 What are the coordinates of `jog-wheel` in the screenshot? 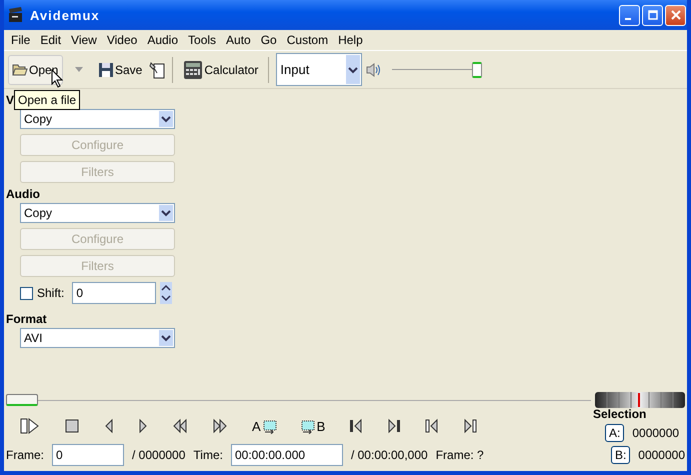 It's located at (640, 400).